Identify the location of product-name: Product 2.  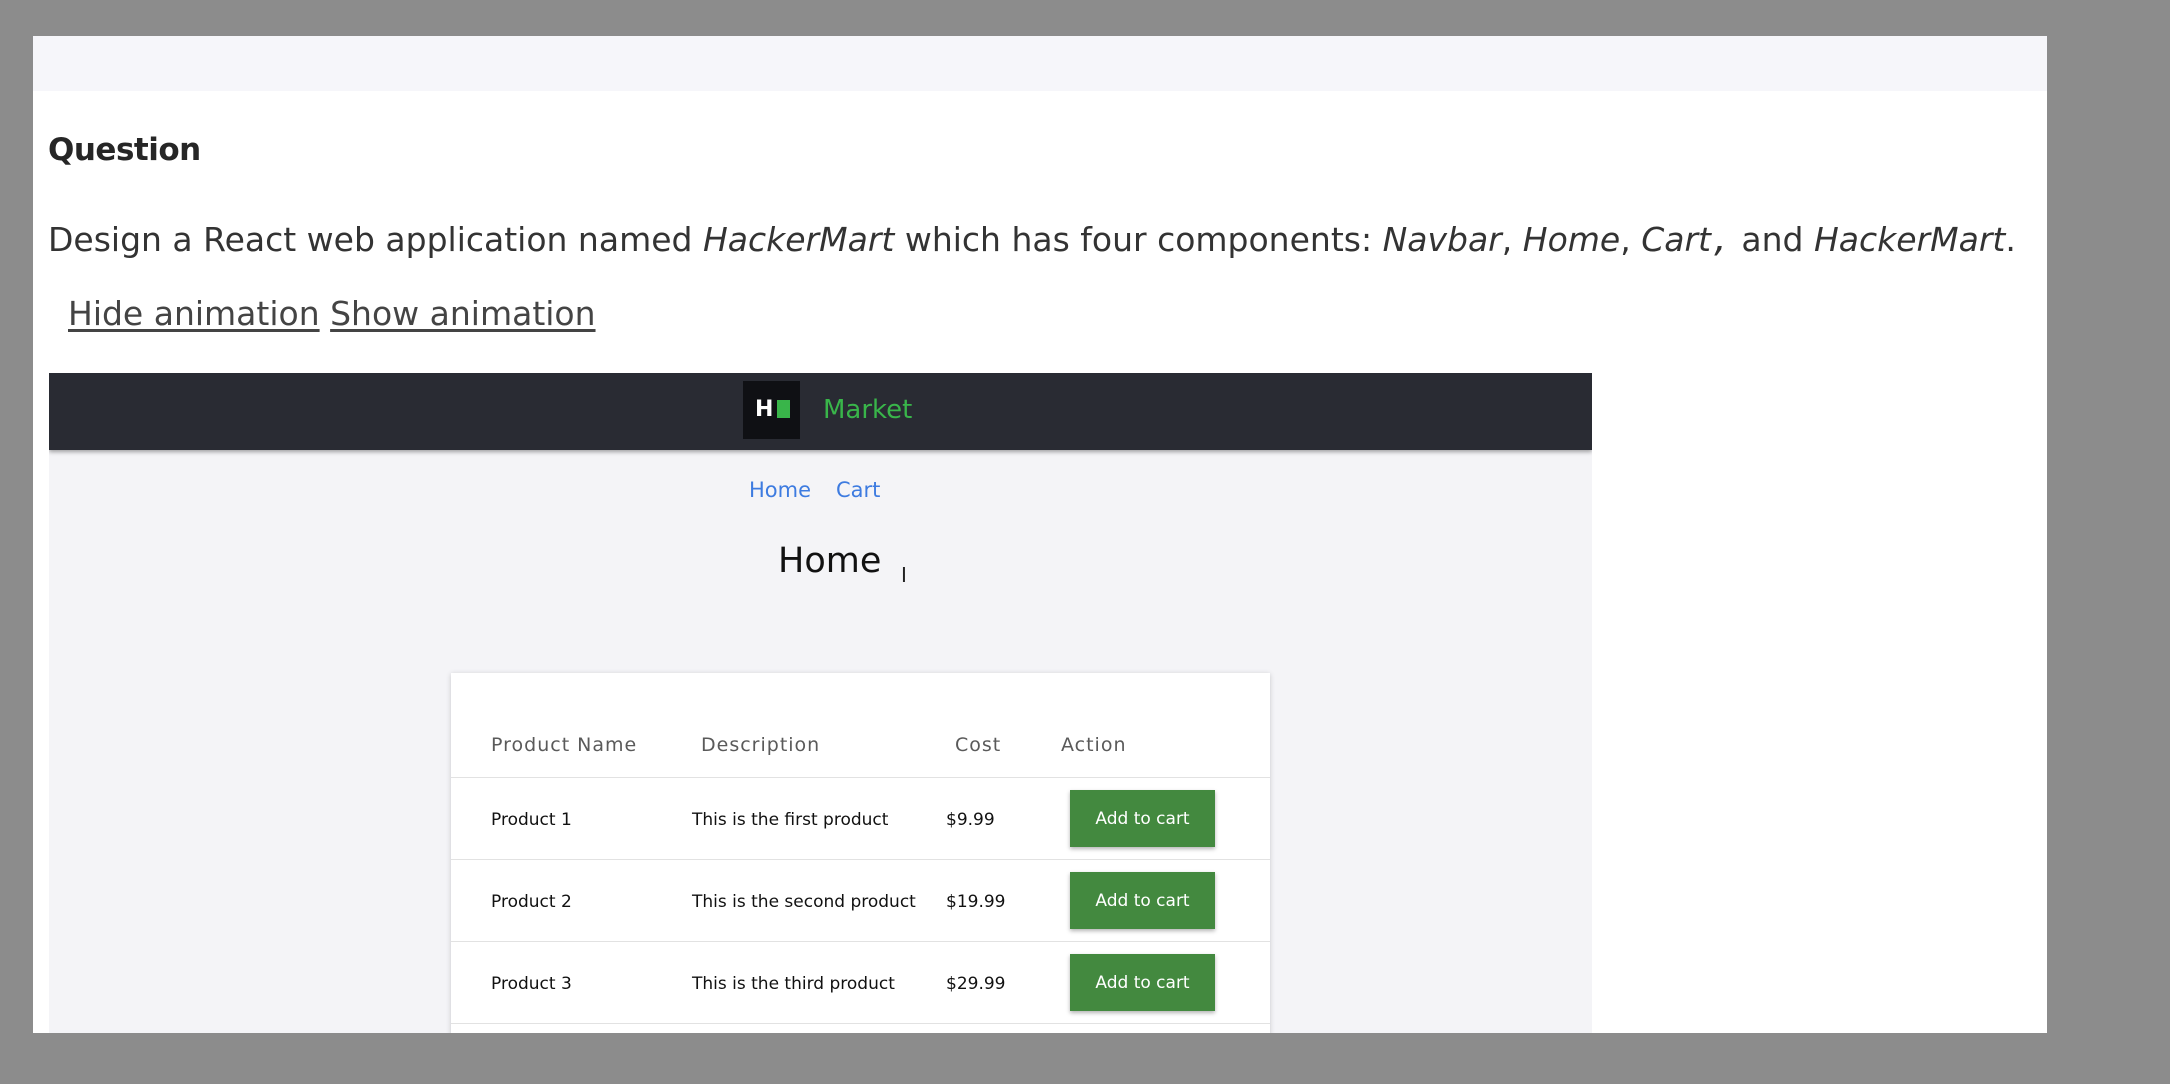
(531, 902).